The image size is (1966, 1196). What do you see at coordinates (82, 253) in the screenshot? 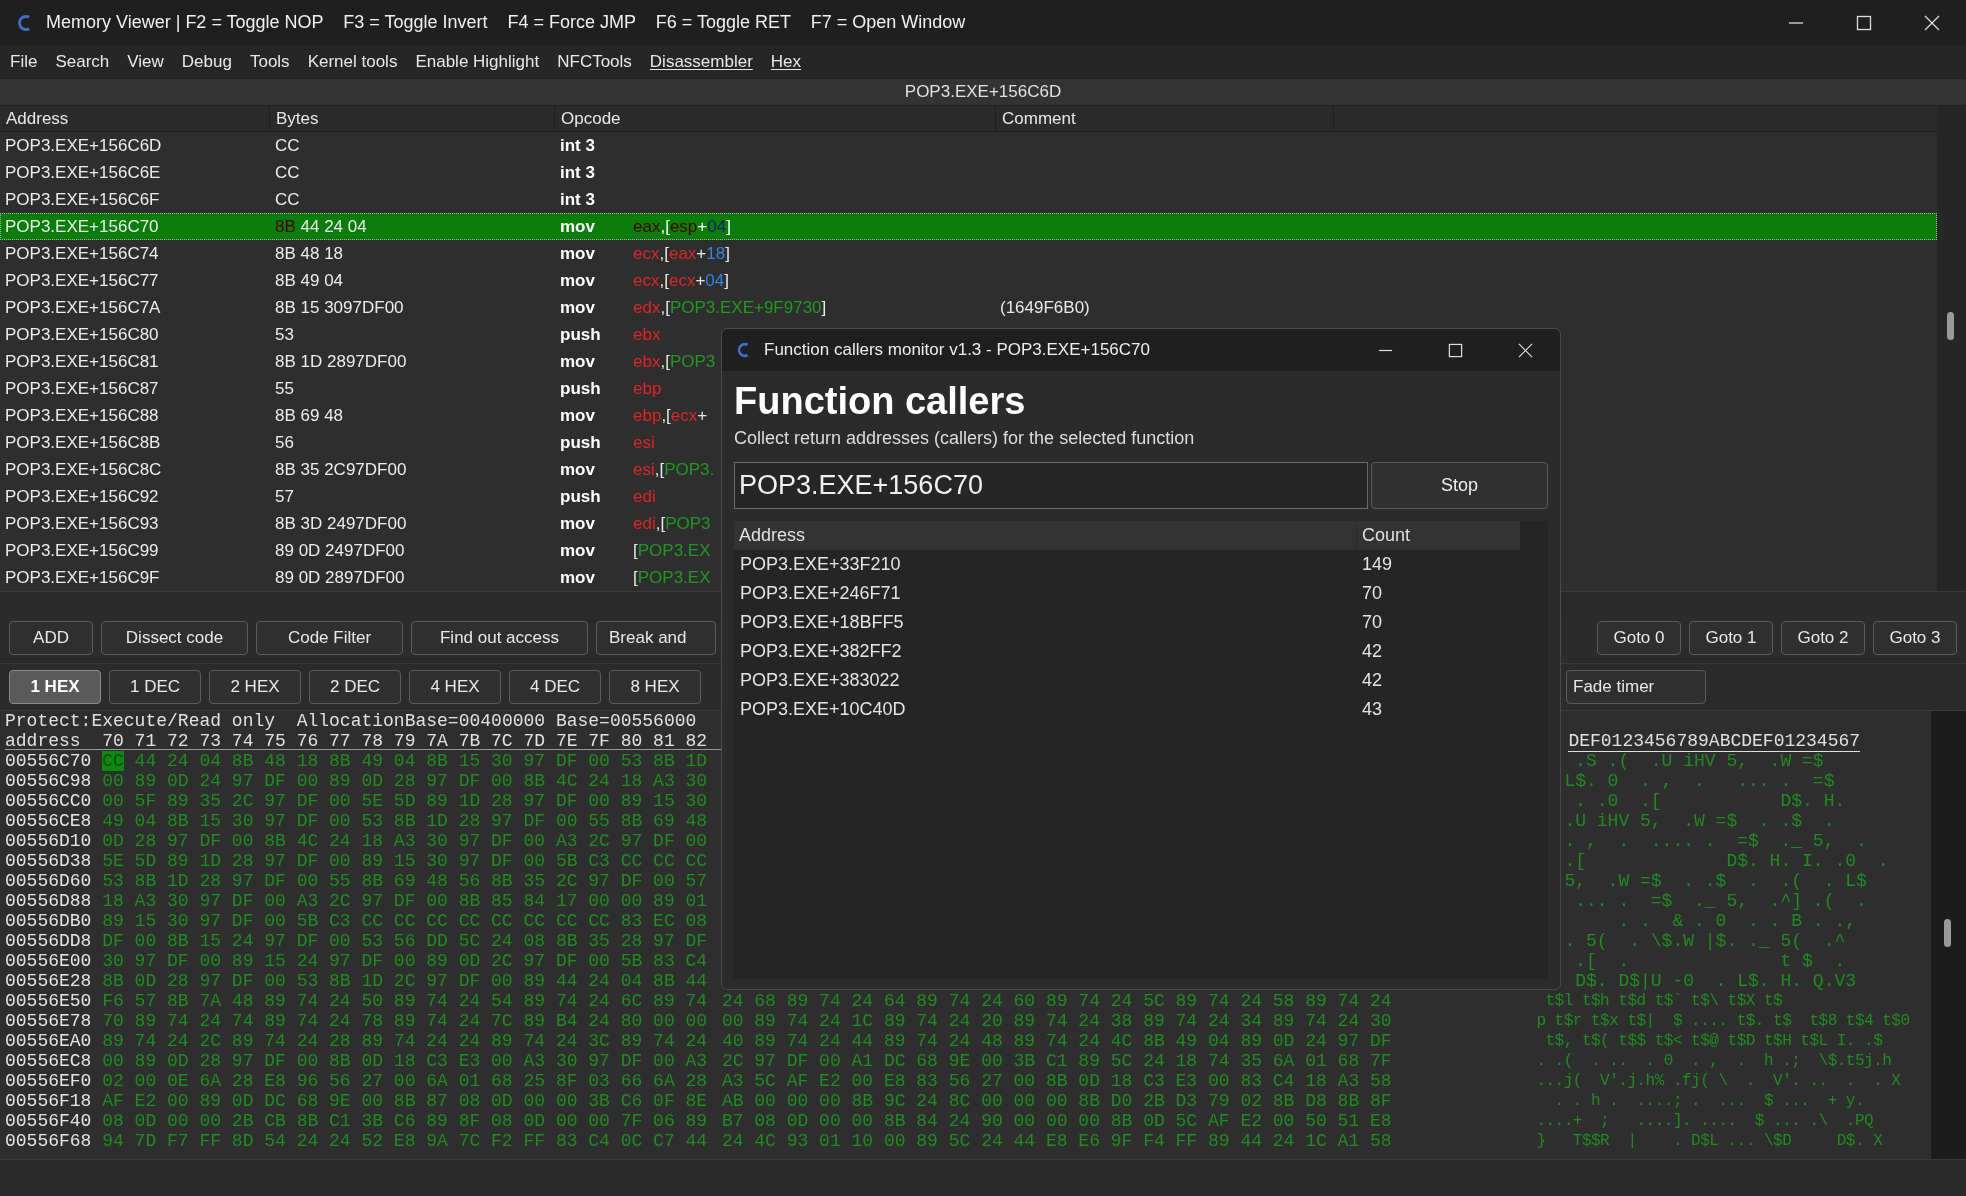
I see `address-cell: POP3.EXE+156C74` at bounding box center [82, 253].